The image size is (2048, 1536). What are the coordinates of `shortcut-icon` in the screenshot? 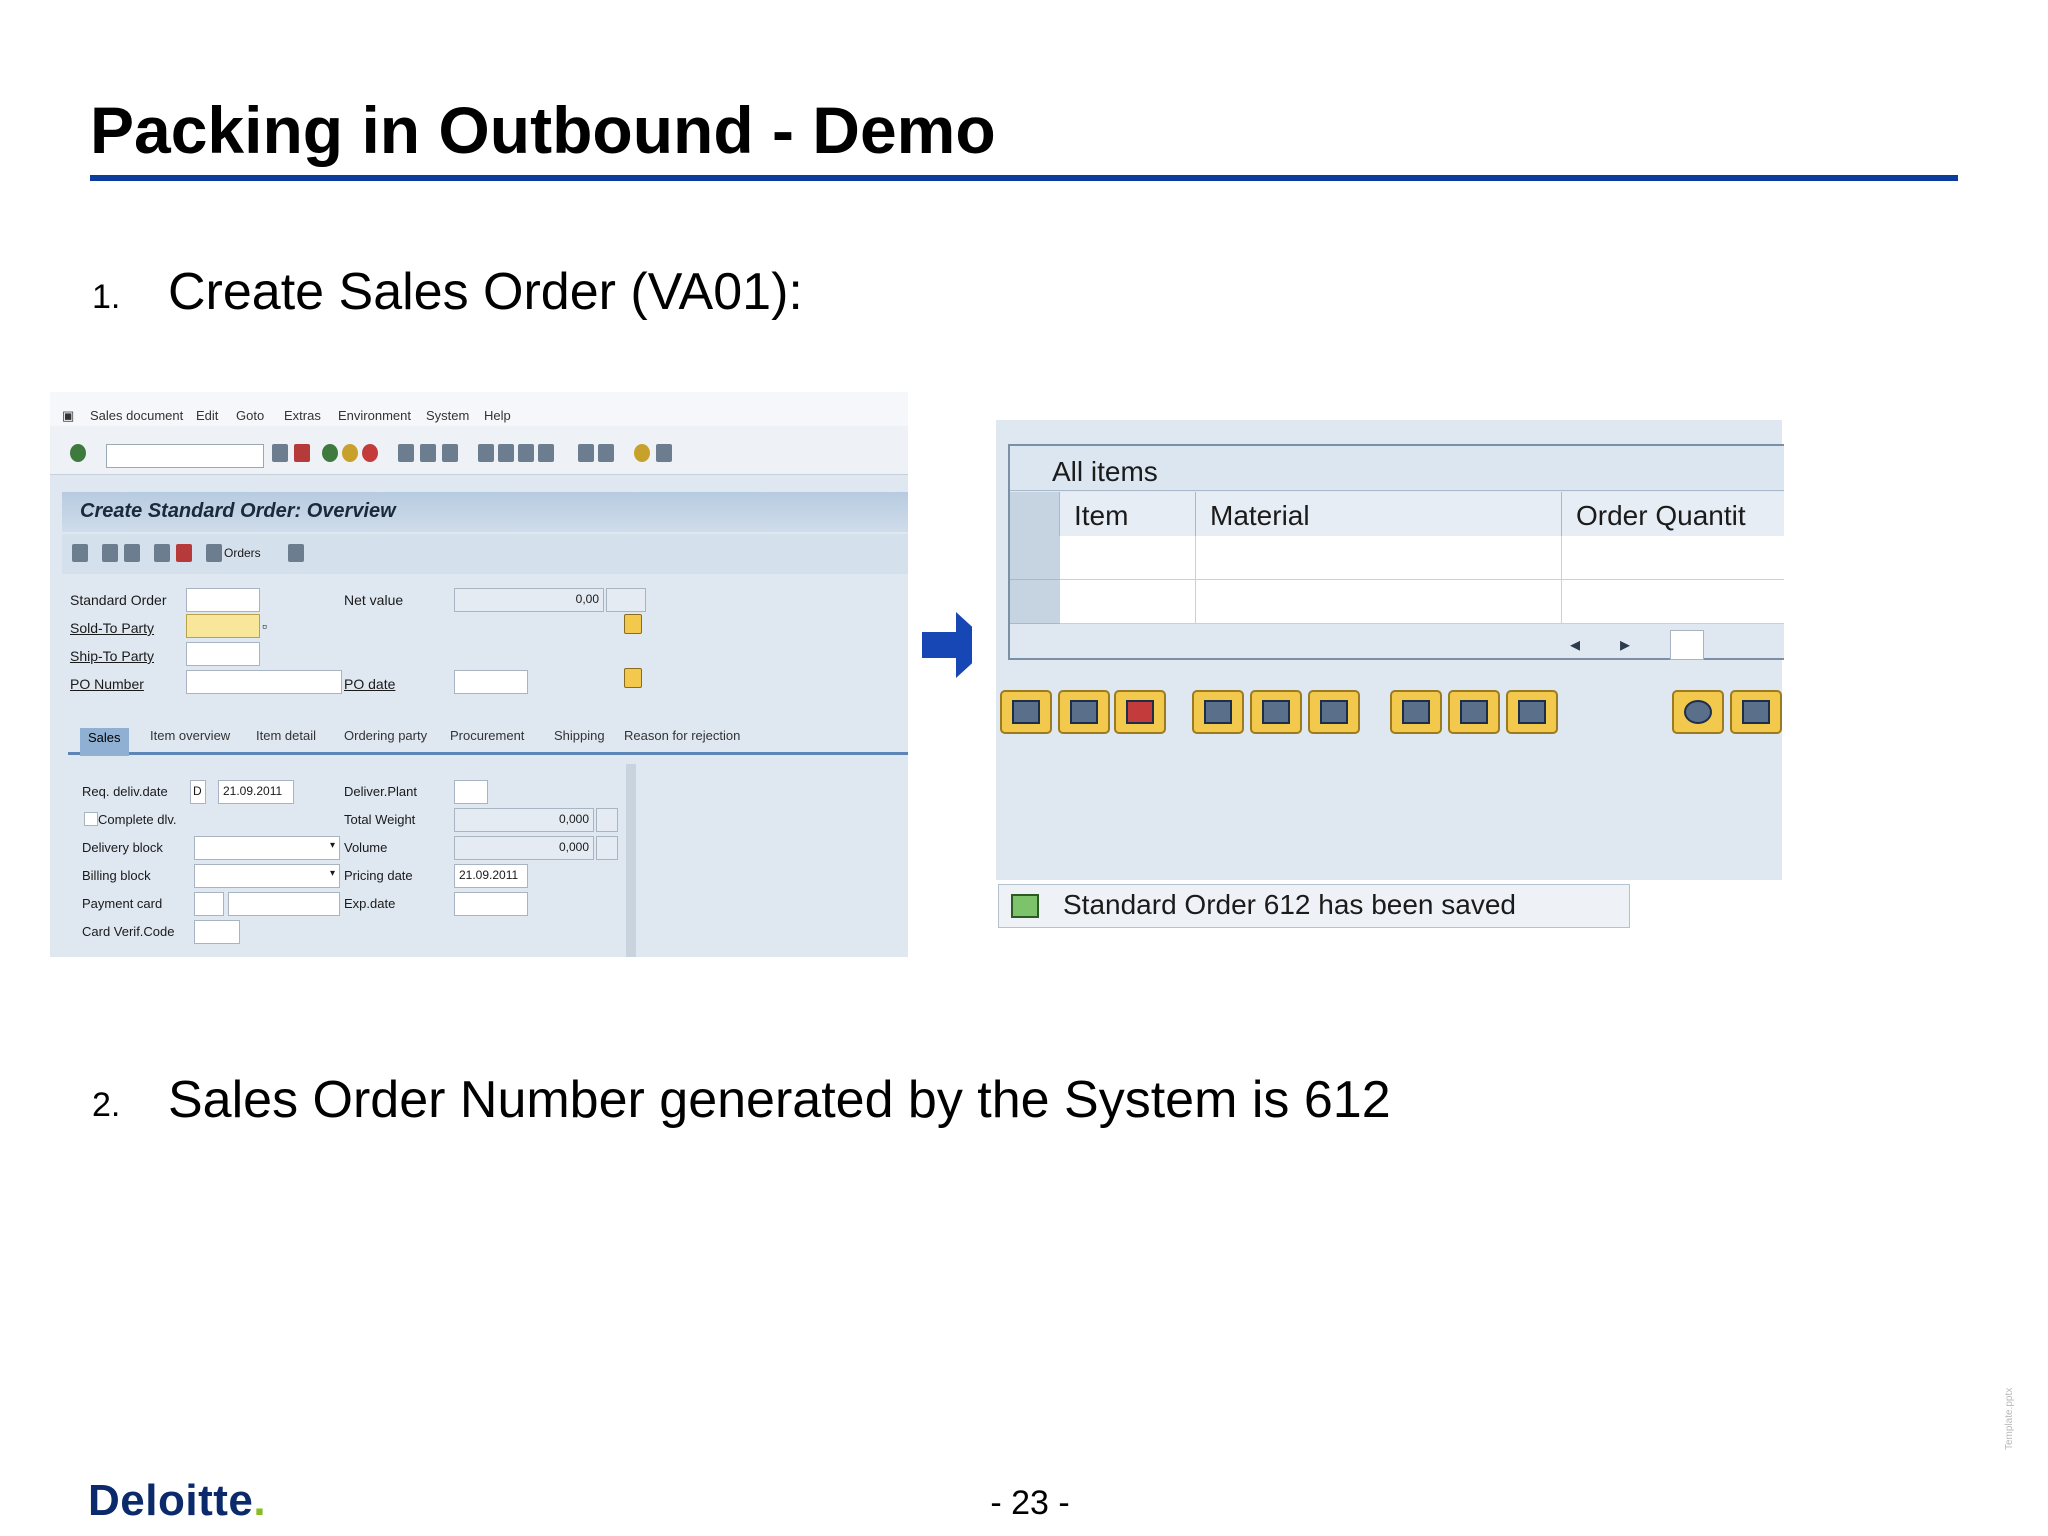 It's located at (606, 453).